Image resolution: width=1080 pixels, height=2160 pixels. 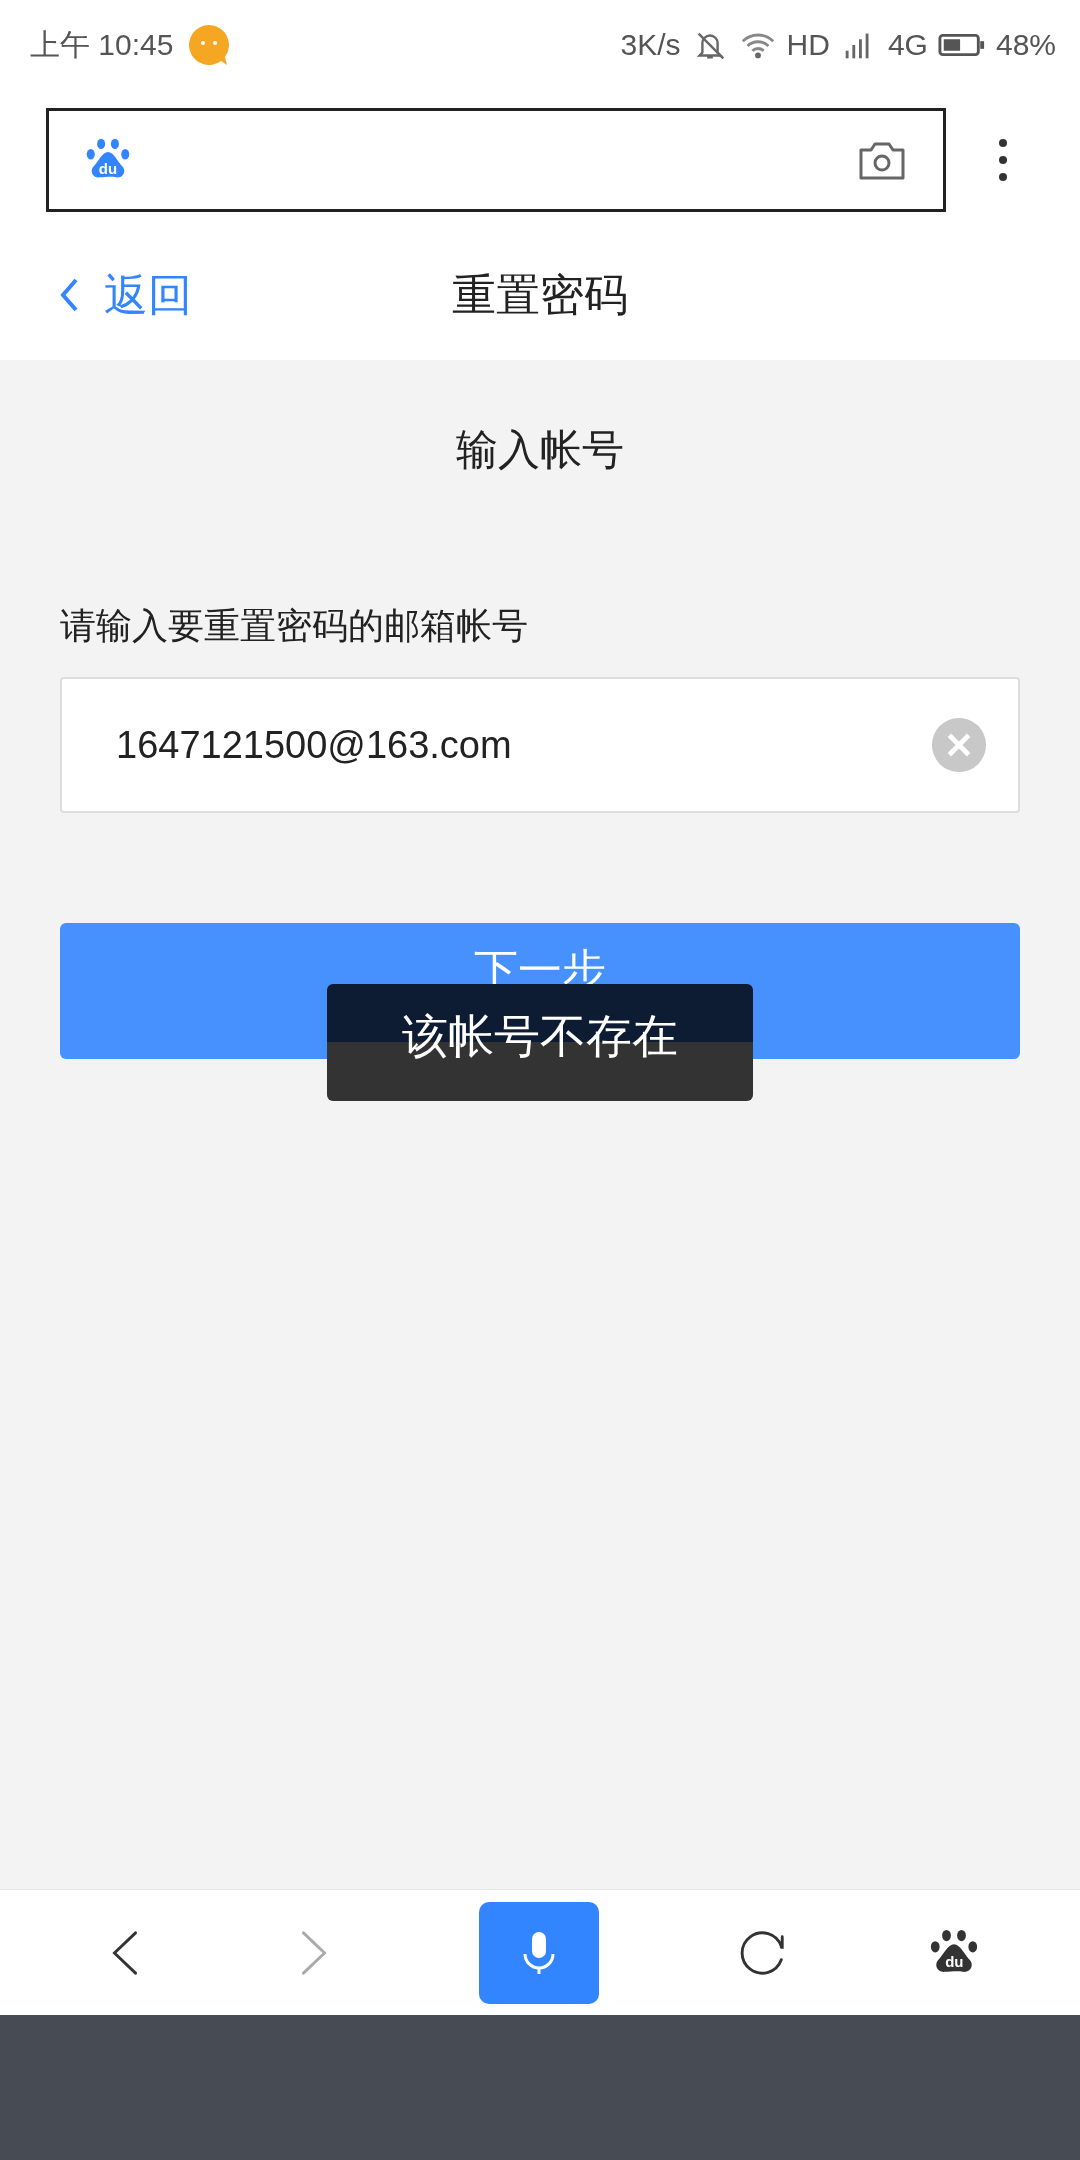 I want to click on error-toast: 该帐号不存在, so click(x=540, y=1042).